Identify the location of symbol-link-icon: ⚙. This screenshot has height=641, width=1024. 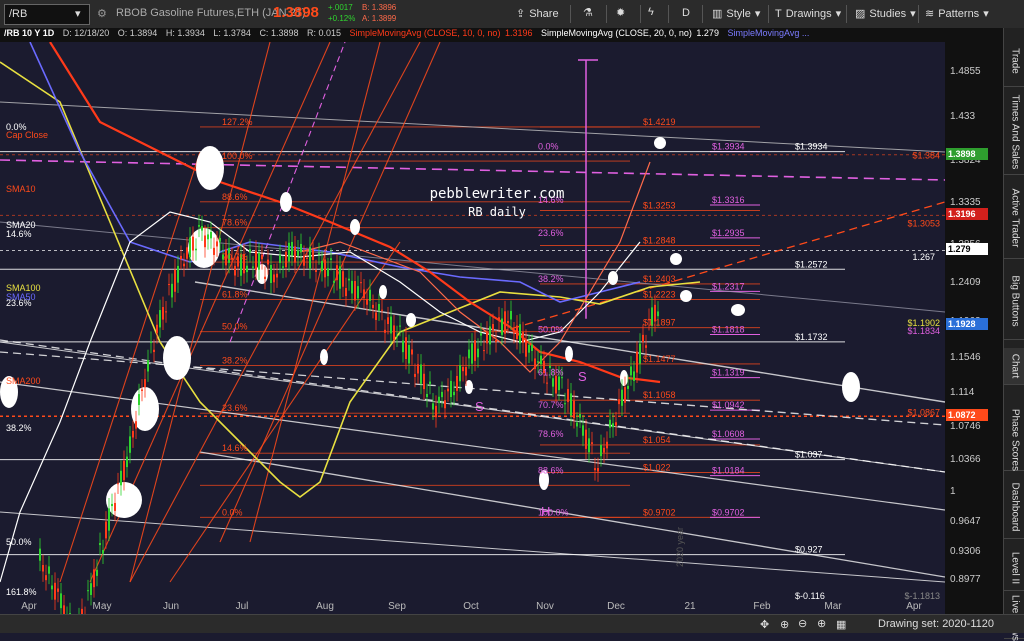
(102, 13).